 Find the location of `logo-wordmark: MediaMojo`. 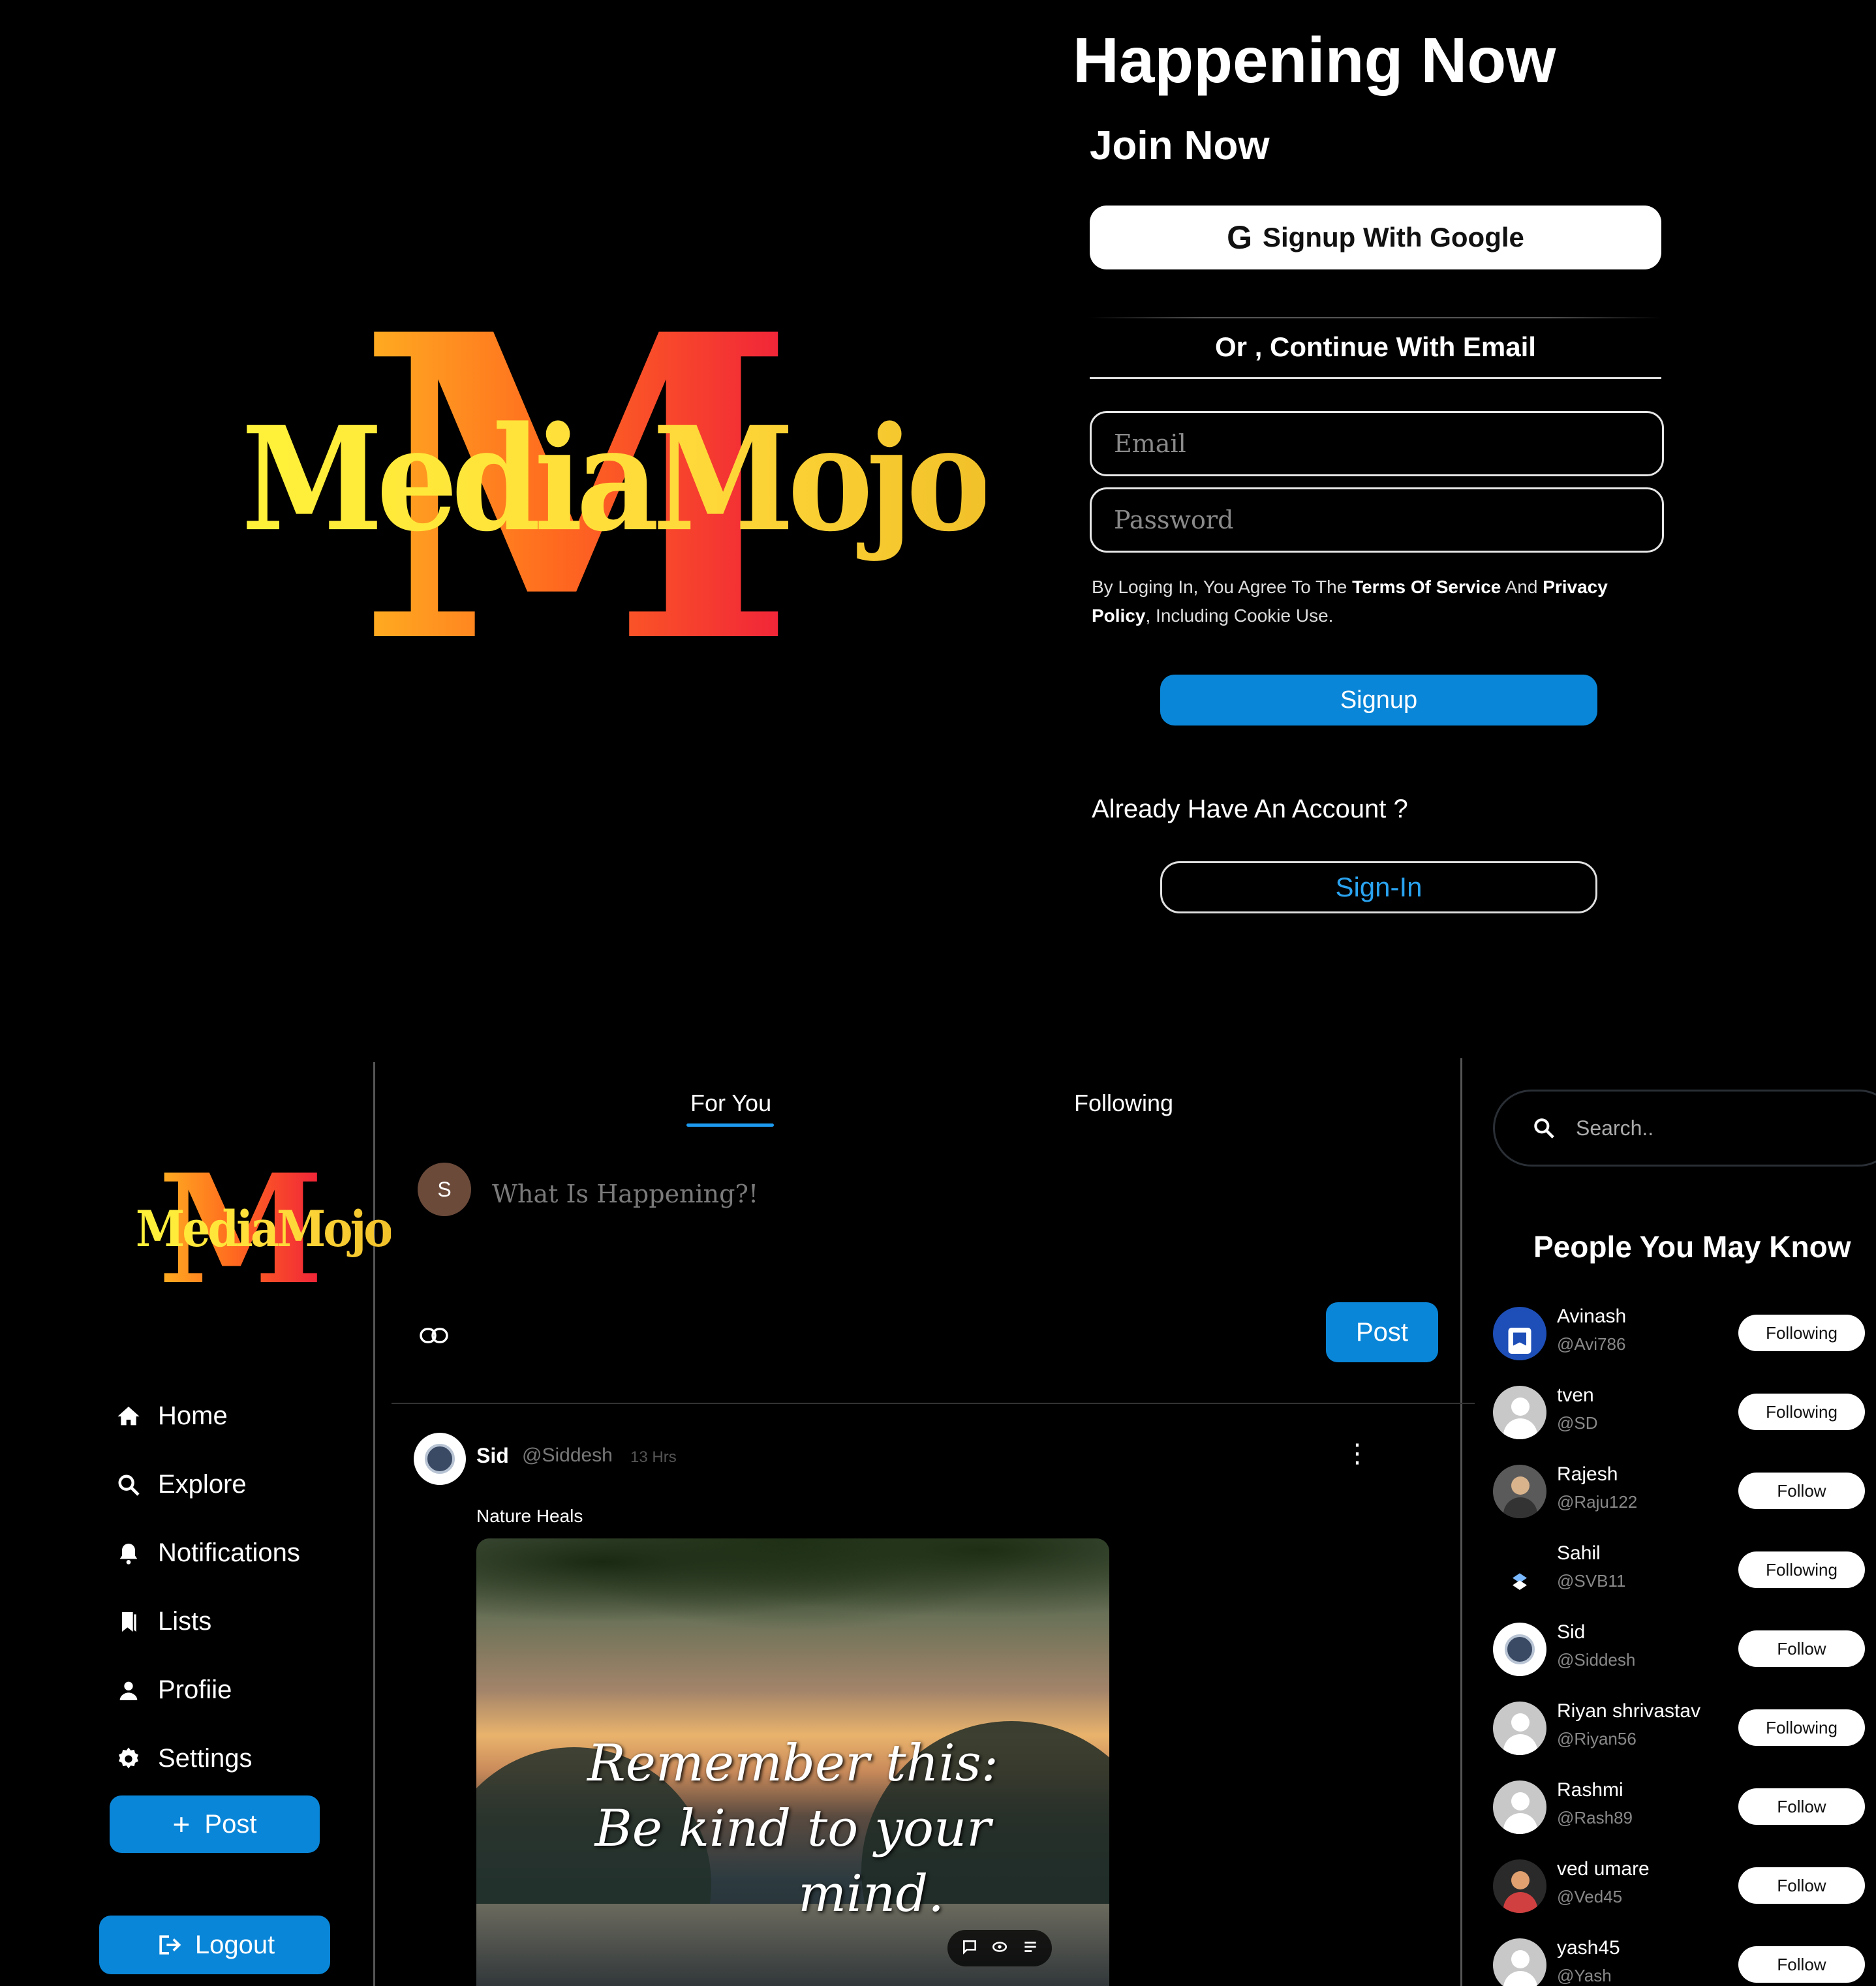

logo-wordmark: MediaMojo is located at coordinates (616, 479).